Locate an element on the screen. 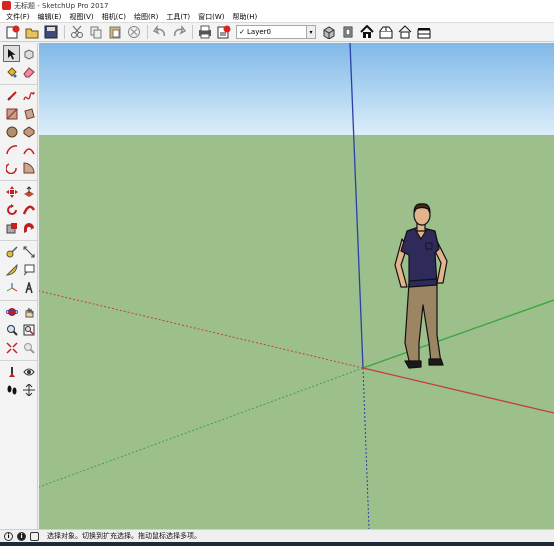  polygon-tool-button is located at coordinates (28, 131).